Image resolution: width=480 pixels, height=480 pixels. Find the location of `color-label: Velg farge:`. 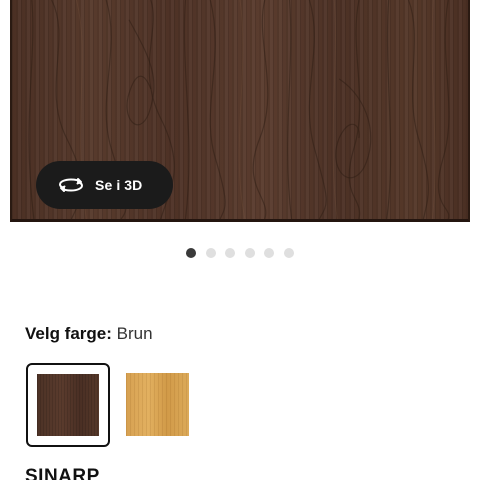

color-label: Velg farge: is located at coordinates (68, 333).